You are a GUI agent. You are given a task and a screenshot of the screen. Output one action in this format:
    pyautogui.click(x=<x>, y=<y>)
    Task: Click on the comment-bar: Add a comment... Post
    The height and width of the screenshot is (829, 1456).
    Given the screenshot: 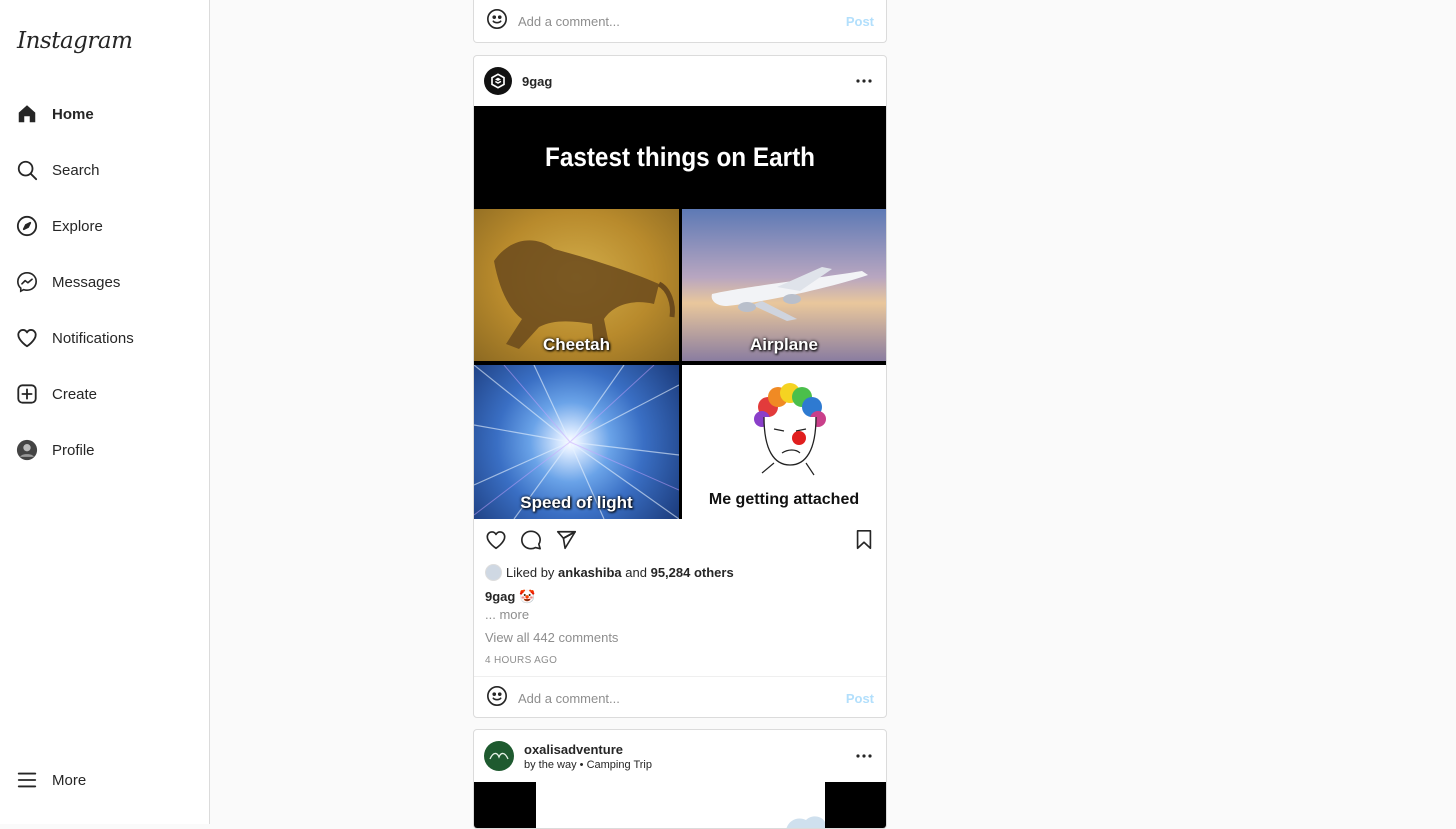 What is the action you would take?
    pyautogui.click(x=680, y=697)
    